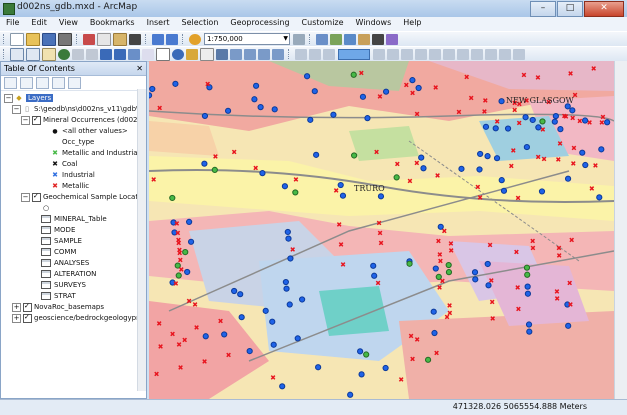 Image resolution: width=627 pixels, height=415 pixels. I want to click on find-route-icon, so click(250, 54).